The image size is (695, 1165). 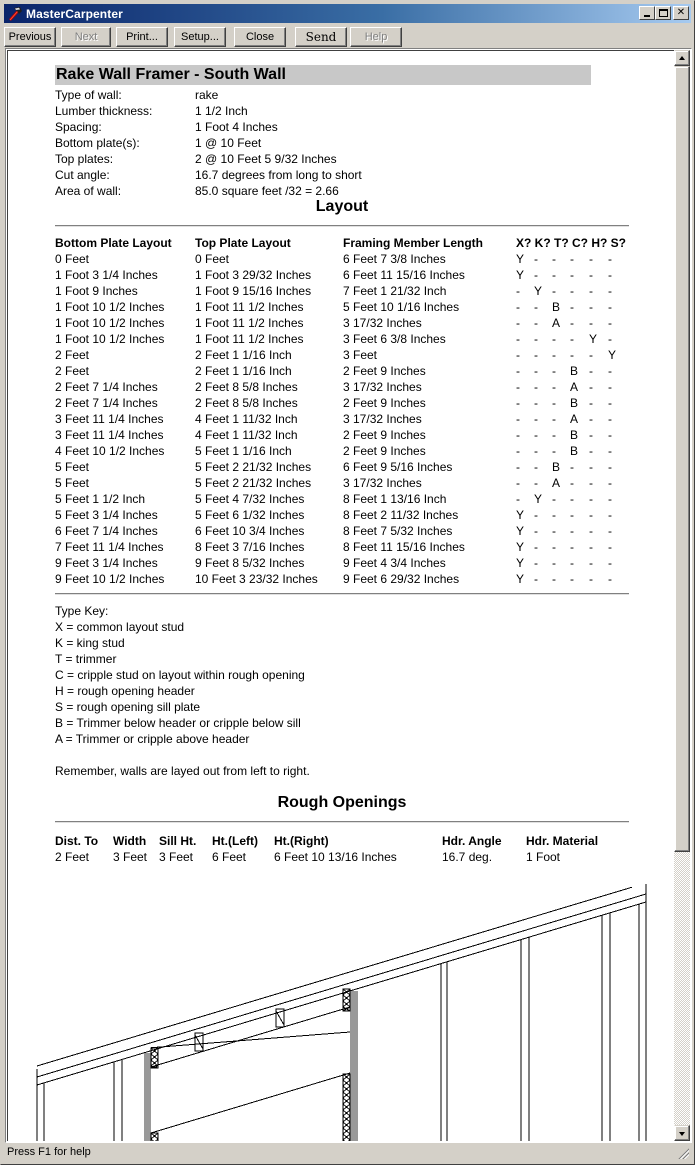 What do you see at coordinates (682, 1133) in the screenshot?
I see `scroll-down-arrow-icon` at bounding box center [682, 1133].